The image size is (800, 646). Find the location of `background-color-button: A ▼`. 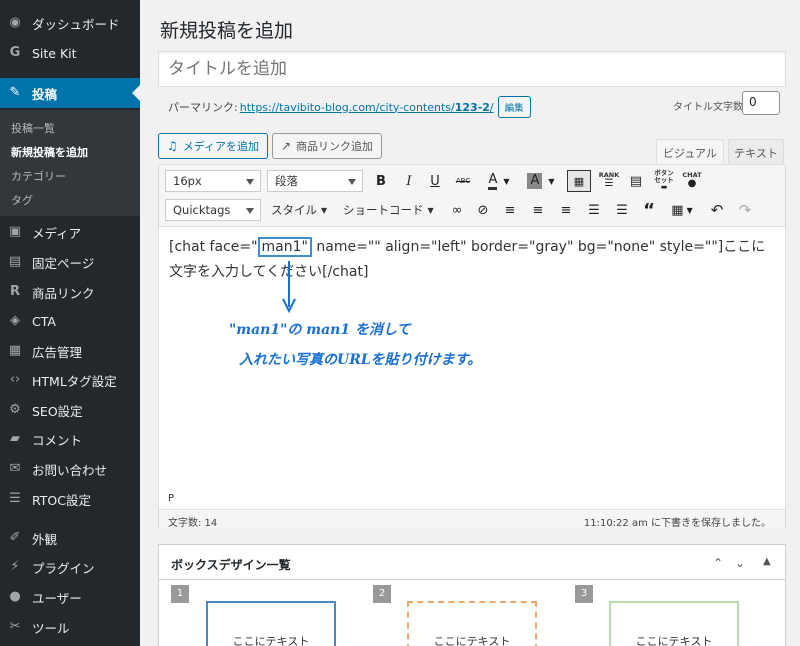

background-color-button: A ▼ is located at coordinates (541, 181).